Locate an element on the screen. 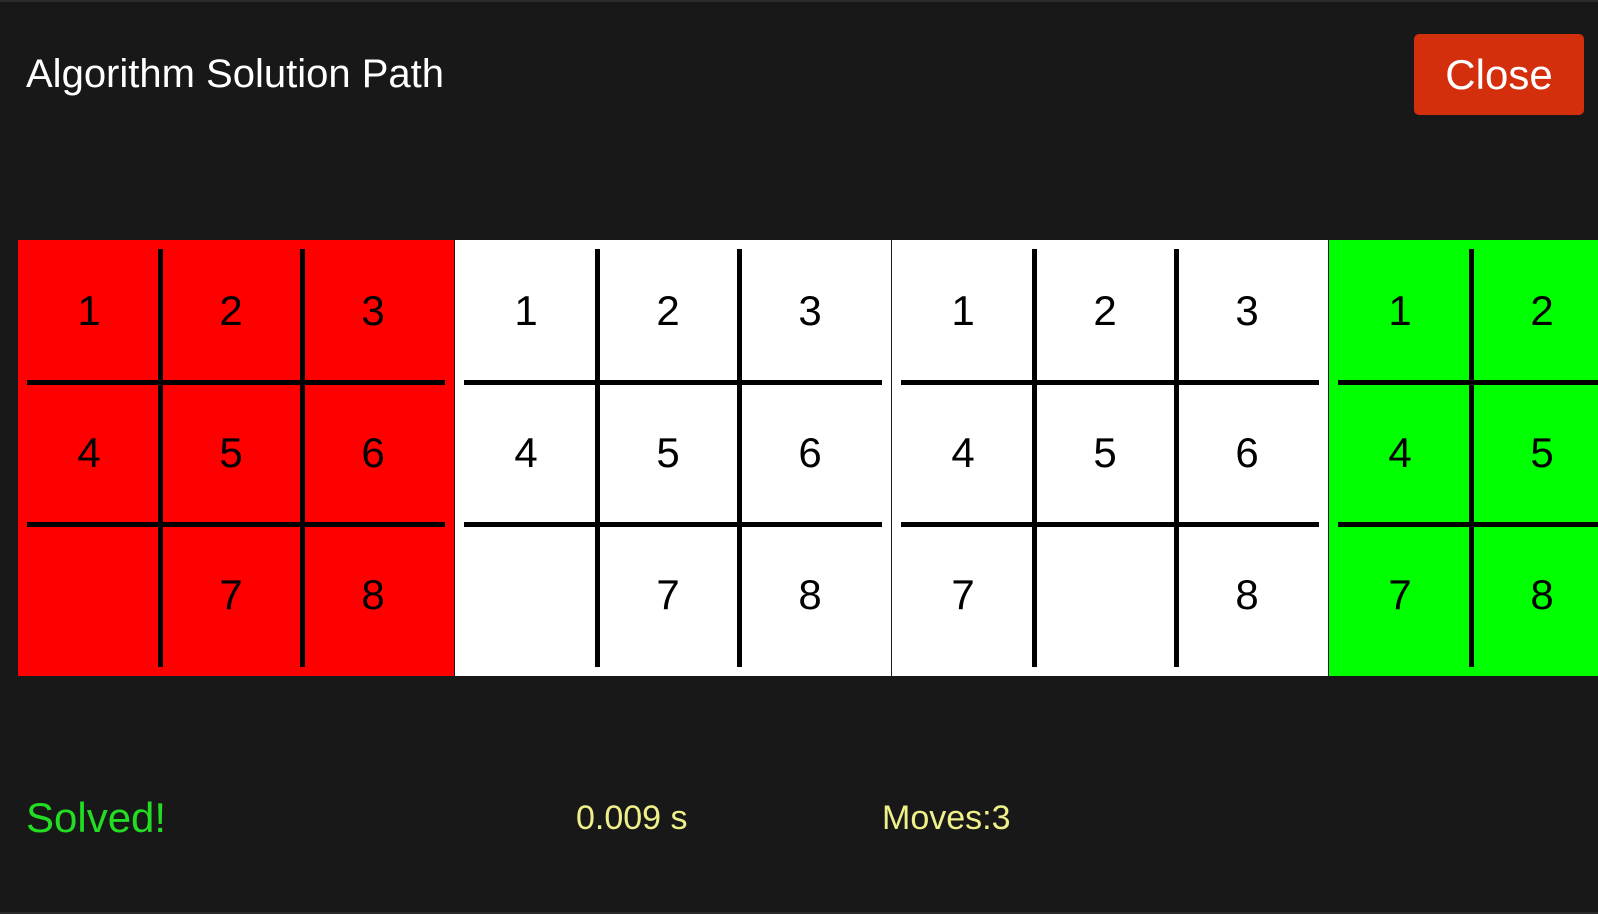  solve-time: 0.009 s is located at coordinates (632, 818).